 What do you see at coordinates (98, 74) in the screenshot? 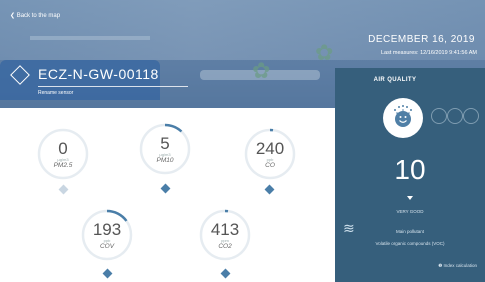
I see `device-name: ECZ-N-GW-00118` at bounding box center [98, 74].